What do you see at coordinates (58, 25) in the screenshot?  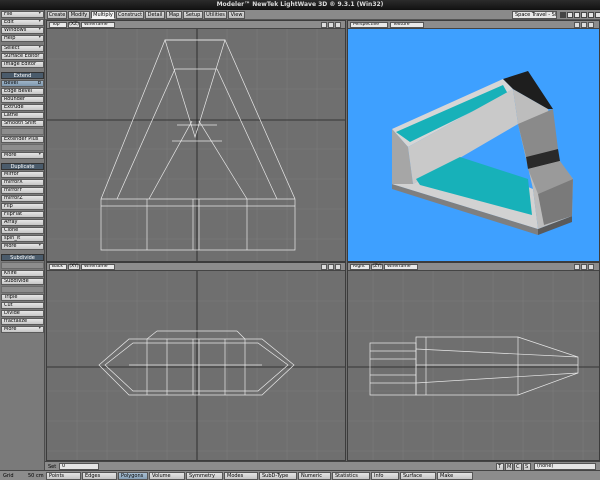 I see `view-type-select: Top` at bounding box center [58, 25].